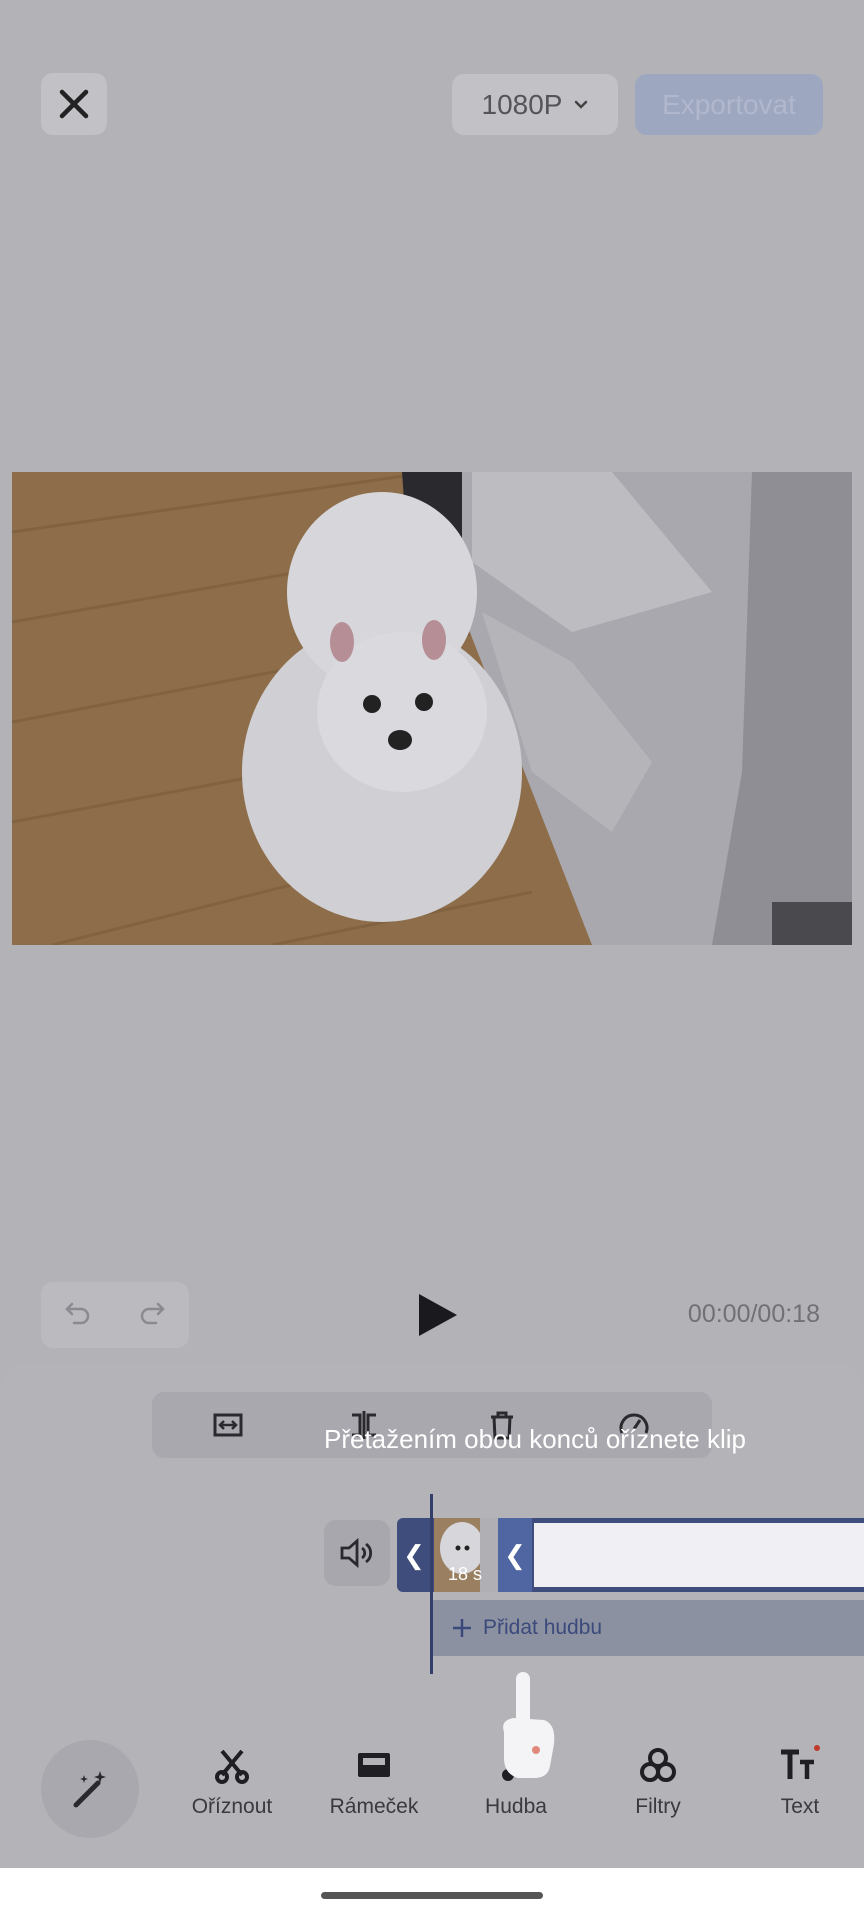 Image resolution: width=864 pixels, height=1920 pixels. What do you see at coordinates (232, 1806) in the screenshot?
I see `nav-label-trim: Oříznout` at bounding box center [232, 1806].